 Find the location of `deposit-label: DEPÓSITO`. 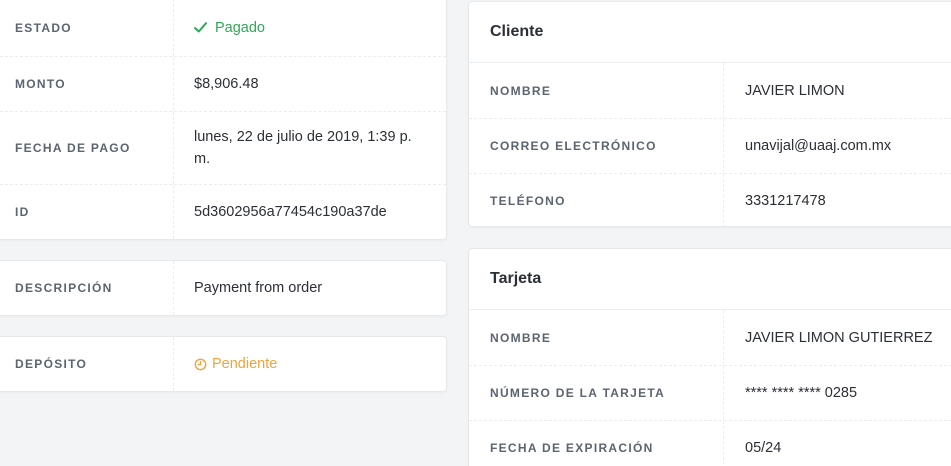

deposit-label: DEPÓSITO is located at coordinates (87, 364).